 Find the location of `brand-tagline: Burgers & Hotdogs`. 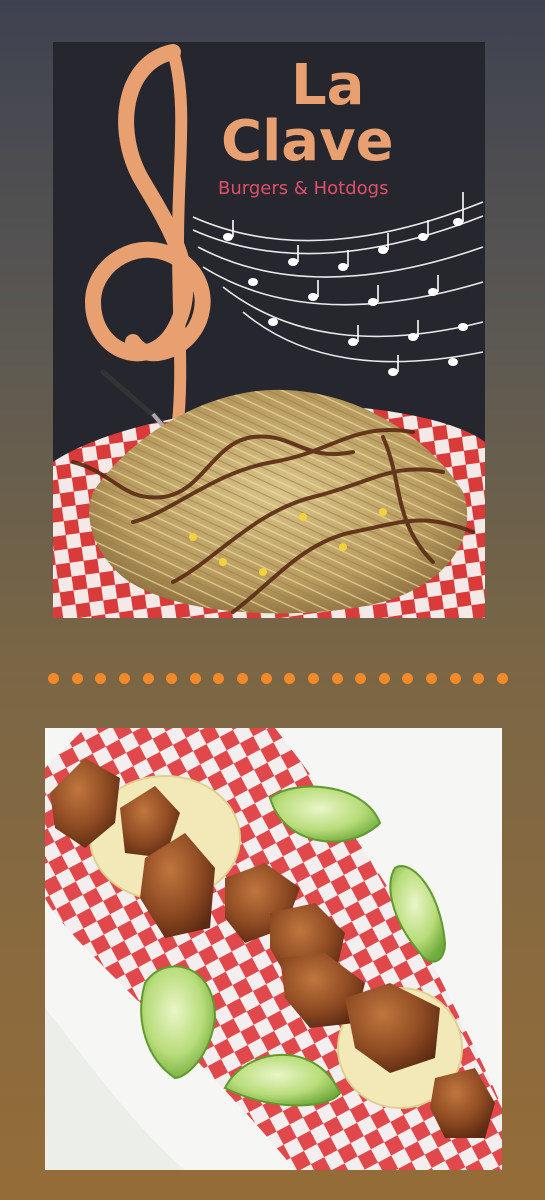

brand-tagline: Burgers & Hotdogs is located at coordinates (303, 188).